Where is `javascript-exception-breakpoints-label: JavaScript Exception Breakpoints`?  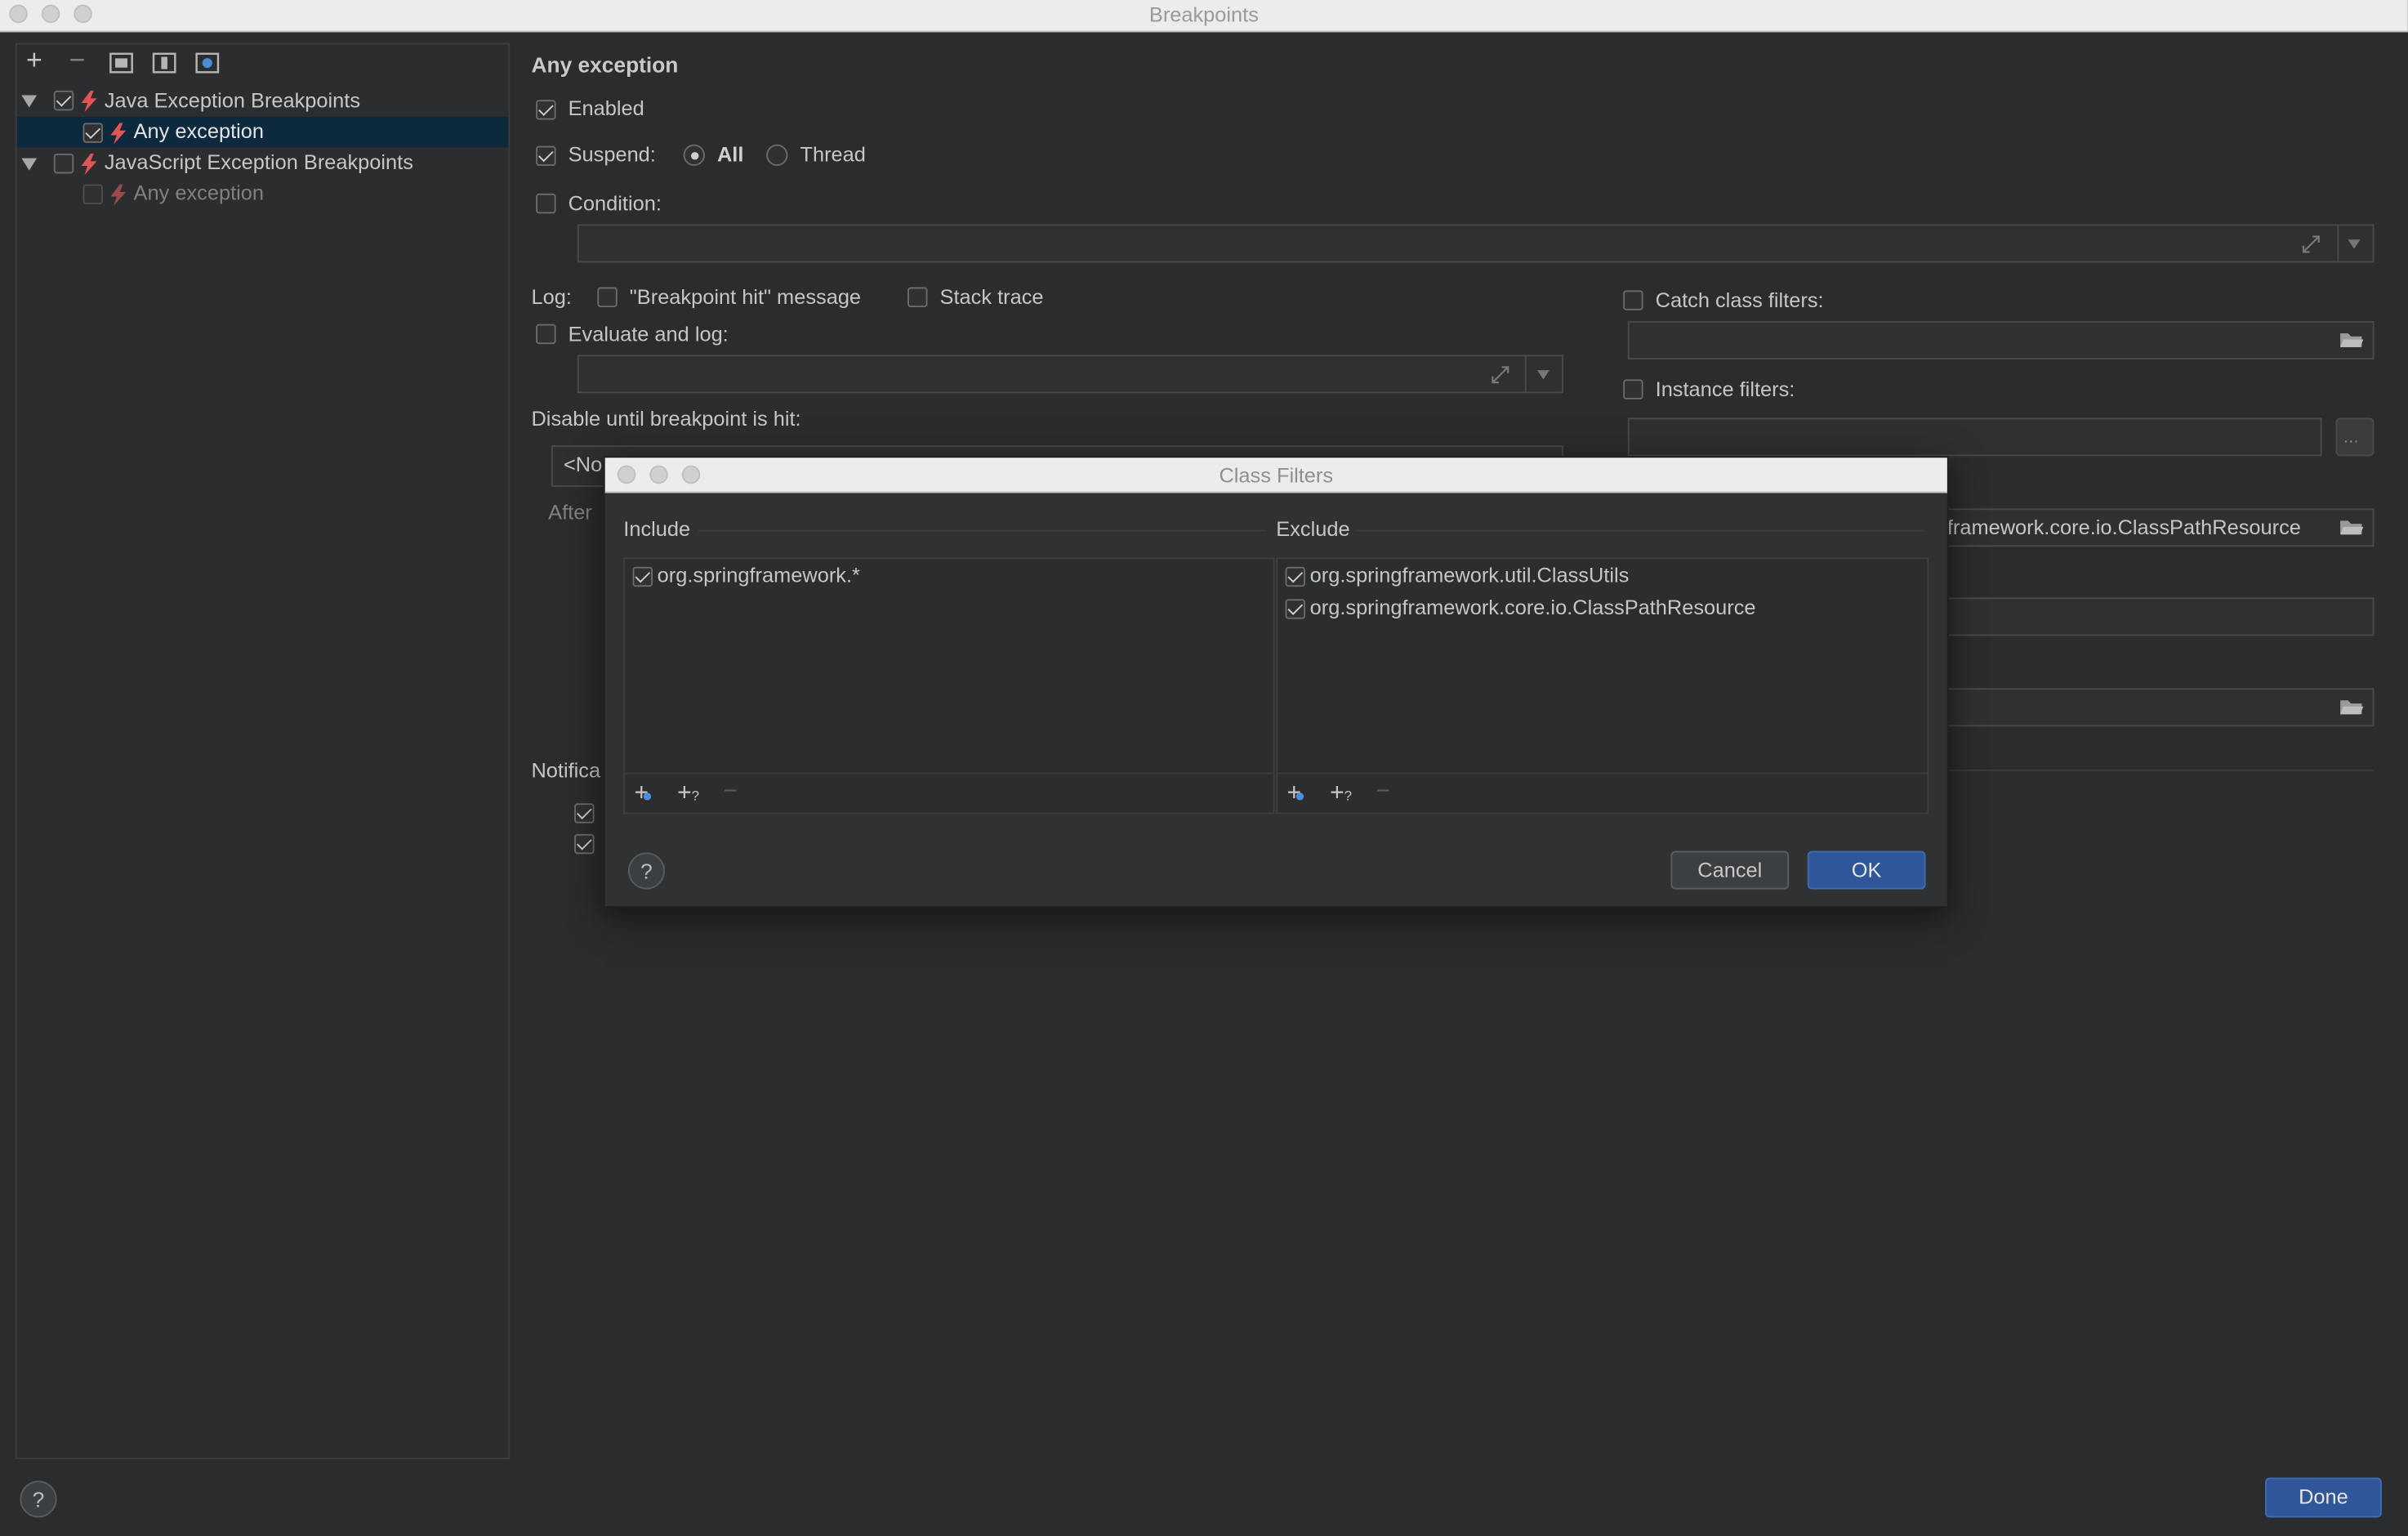 javascript-exception-breakpoints-label: JavaScript Exception Breakpoints is located at coordinates (259, 161).